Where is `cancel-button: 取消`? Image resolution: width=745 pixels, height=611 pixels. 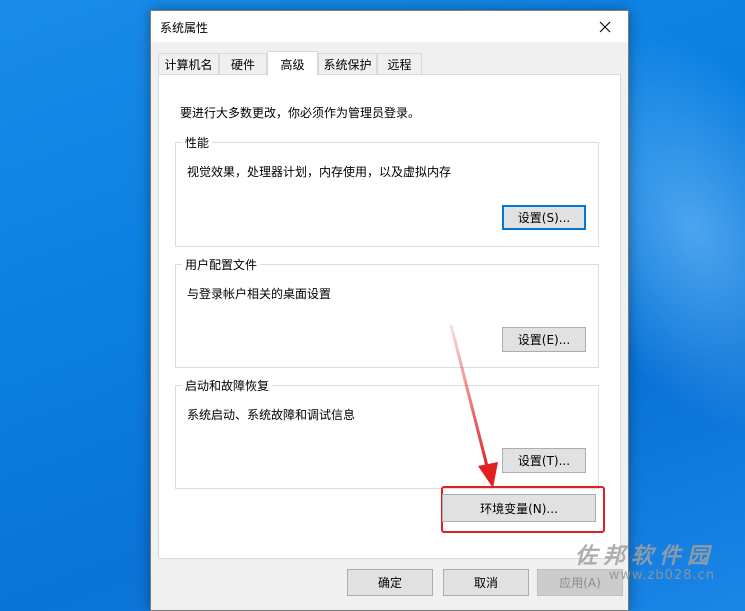
cancel-button: 取消 is located at coordinates (486, 582).